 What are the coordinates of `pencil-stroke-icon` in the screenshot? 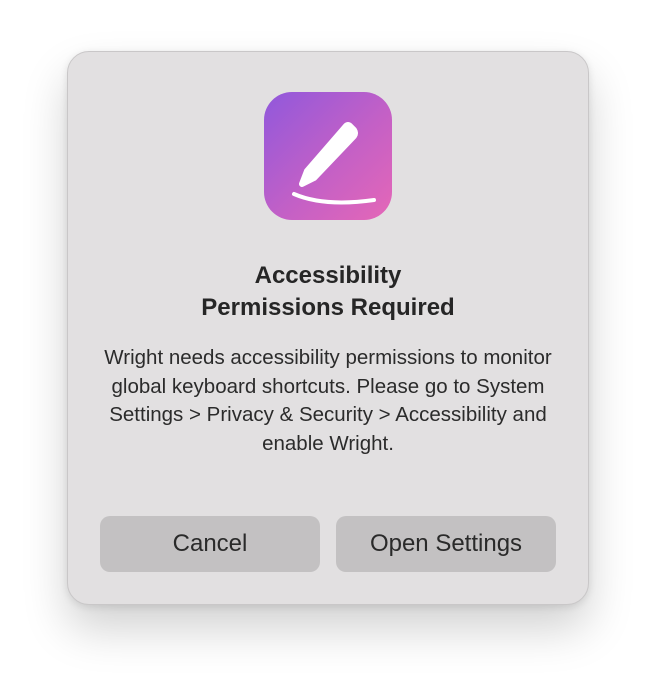 It's located at (334, 163).